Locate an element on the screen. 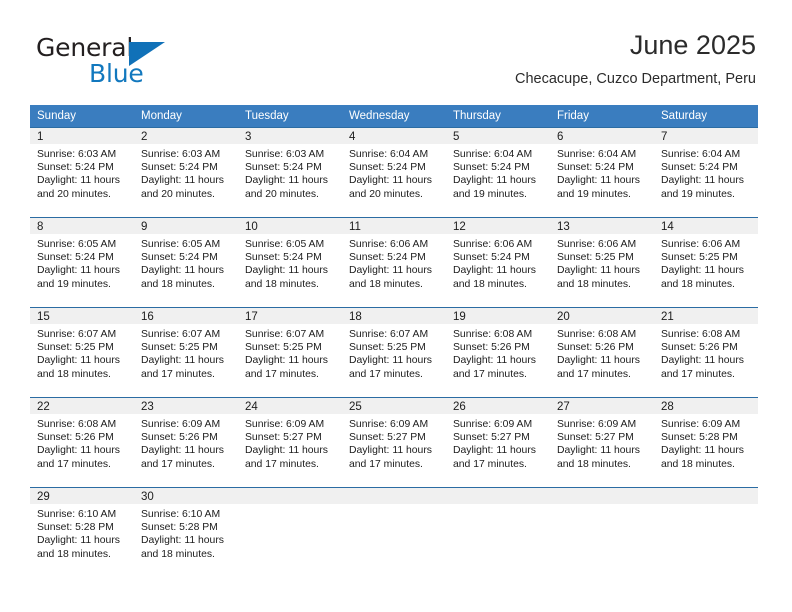 The height and width of the screenshot is (612, 792). day-number: 11 is located at coordinates (394, 226).